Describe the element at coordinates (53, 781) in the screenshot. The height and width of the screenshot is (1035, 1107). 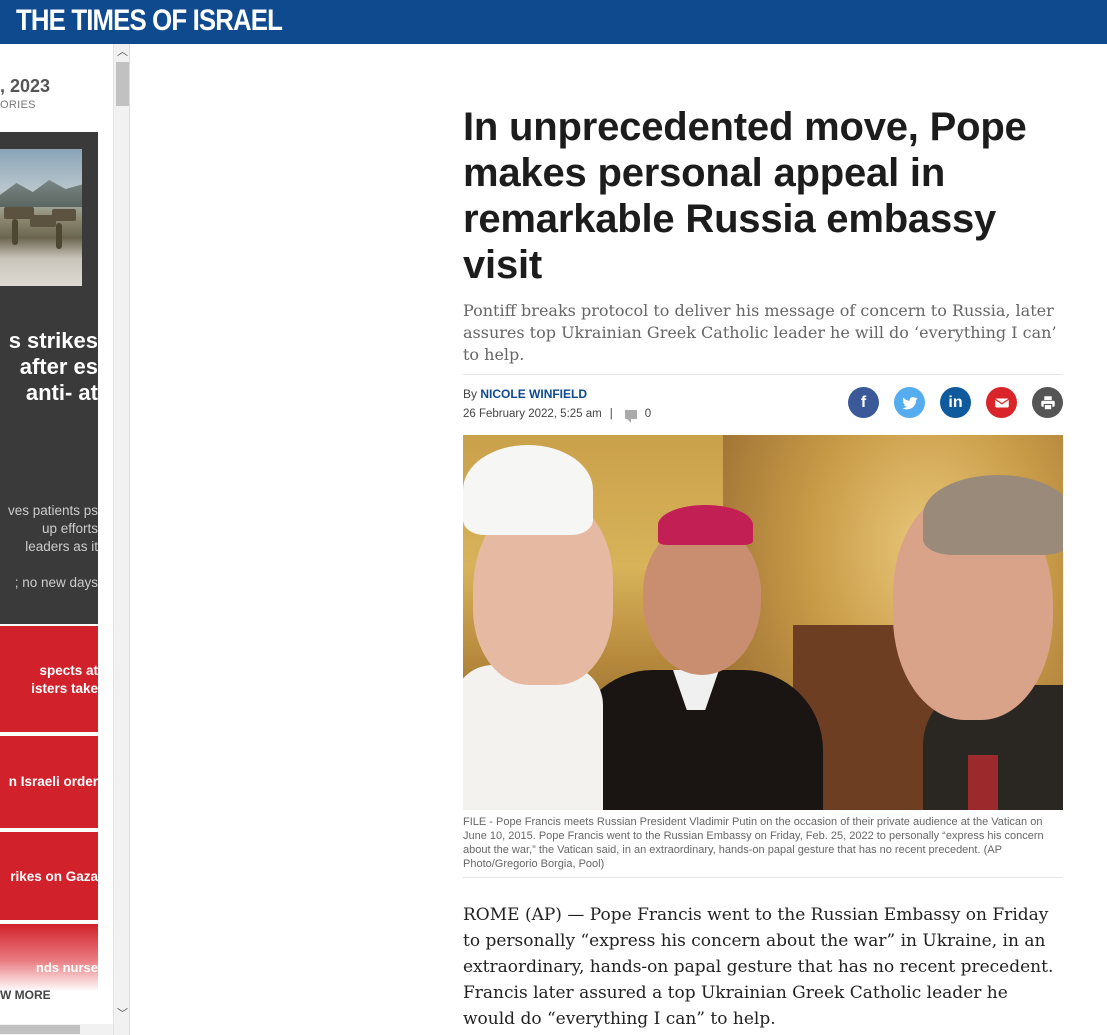
I see `sidebar-news-title: n Israeli order` at that location.